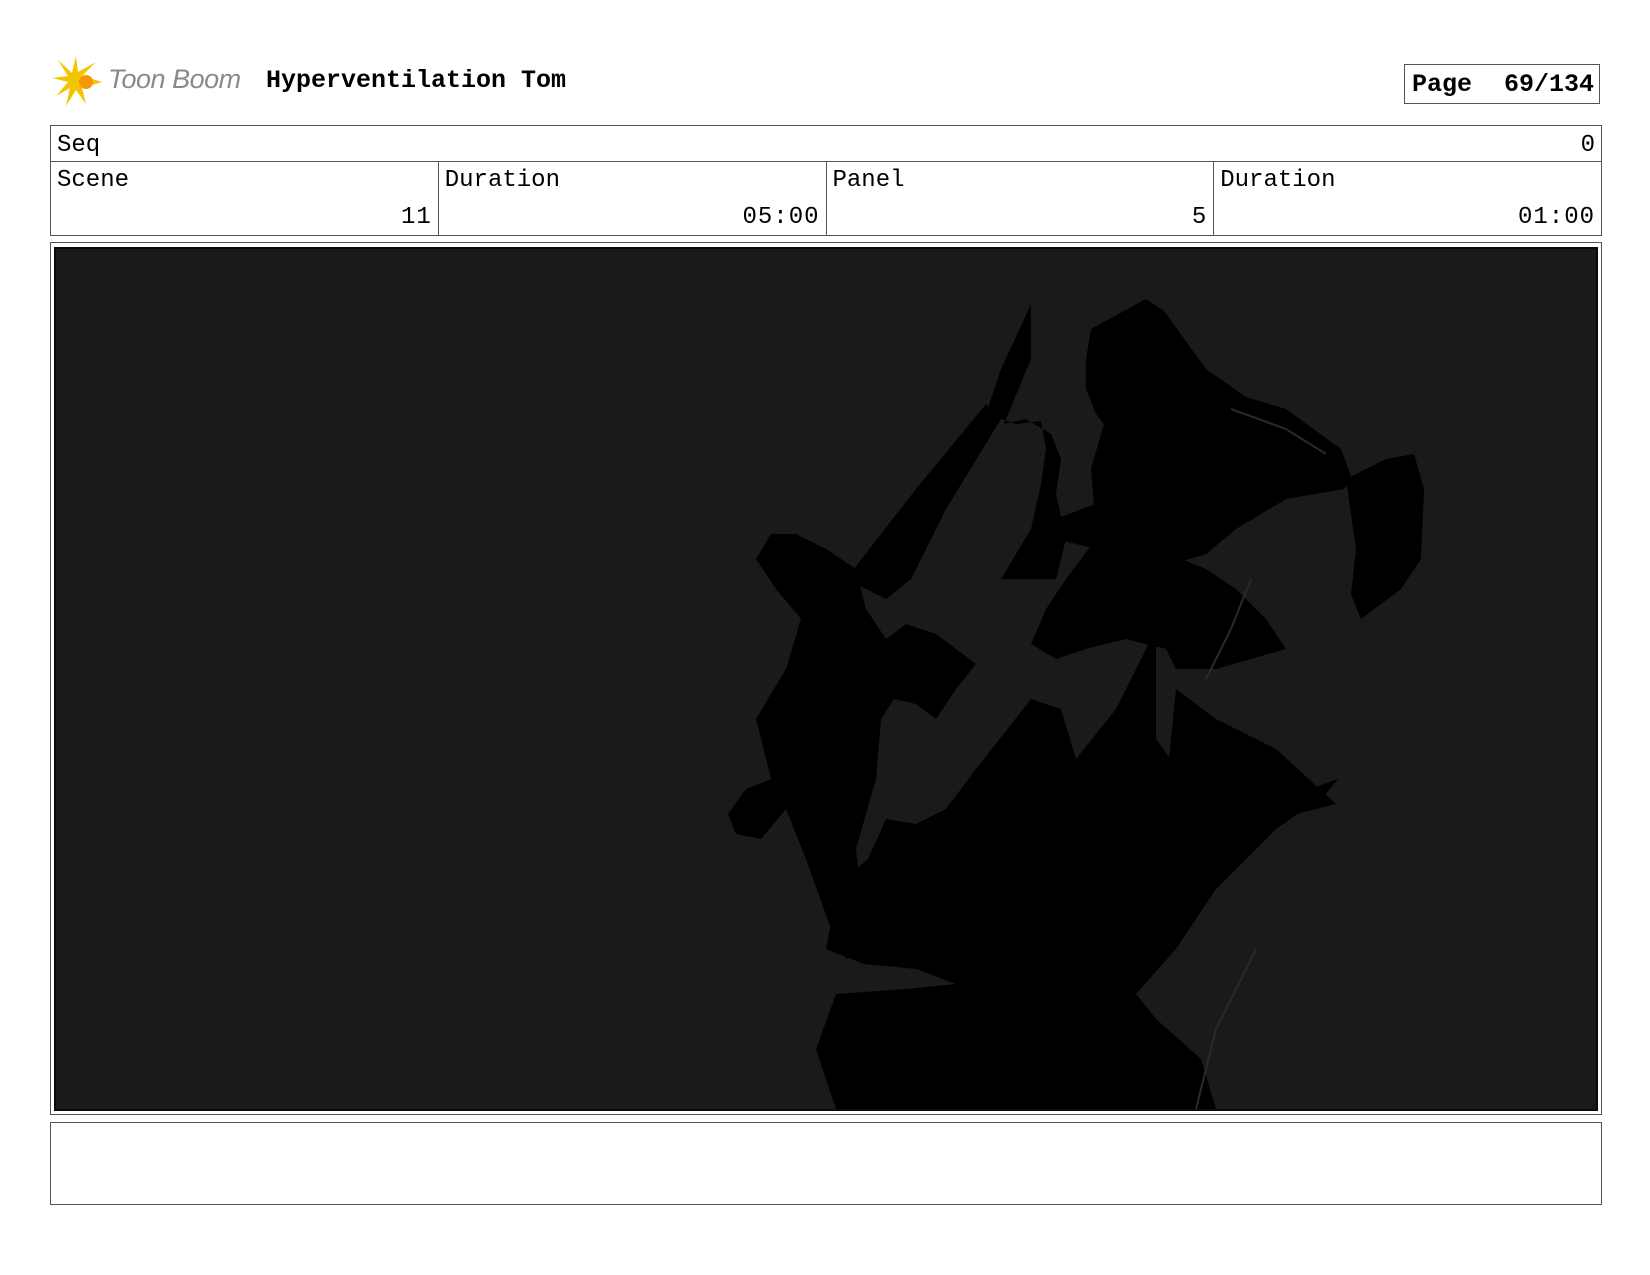 The image size is (1650, 1275). What do you see at coordinates (1549, 84) in the screenshot?
I see `page-number: 69/134` at bounding box center [1549, 84].